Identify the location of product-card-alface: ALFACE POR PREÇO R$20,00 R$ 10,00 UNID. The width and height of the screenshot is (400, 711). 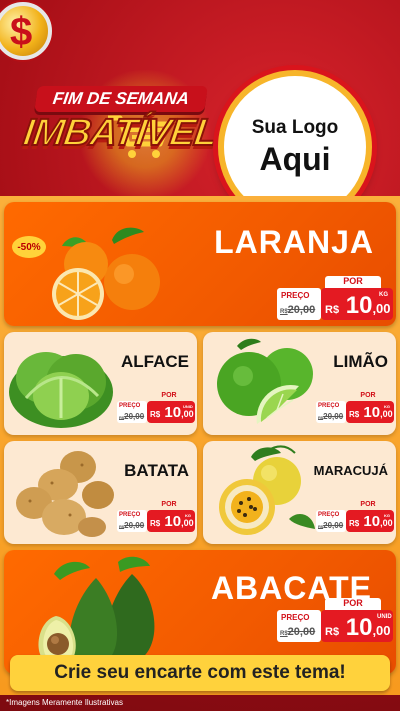
(100, 383).